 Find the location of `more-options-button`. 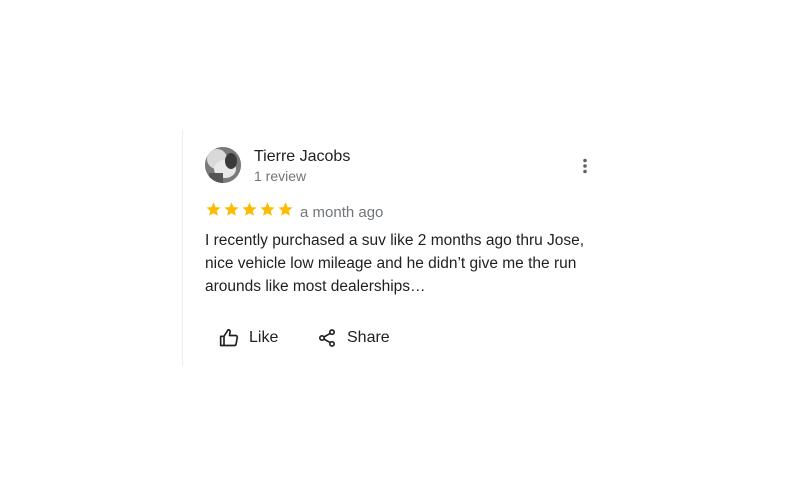

more-options-button is located at coordinates (585, 166).